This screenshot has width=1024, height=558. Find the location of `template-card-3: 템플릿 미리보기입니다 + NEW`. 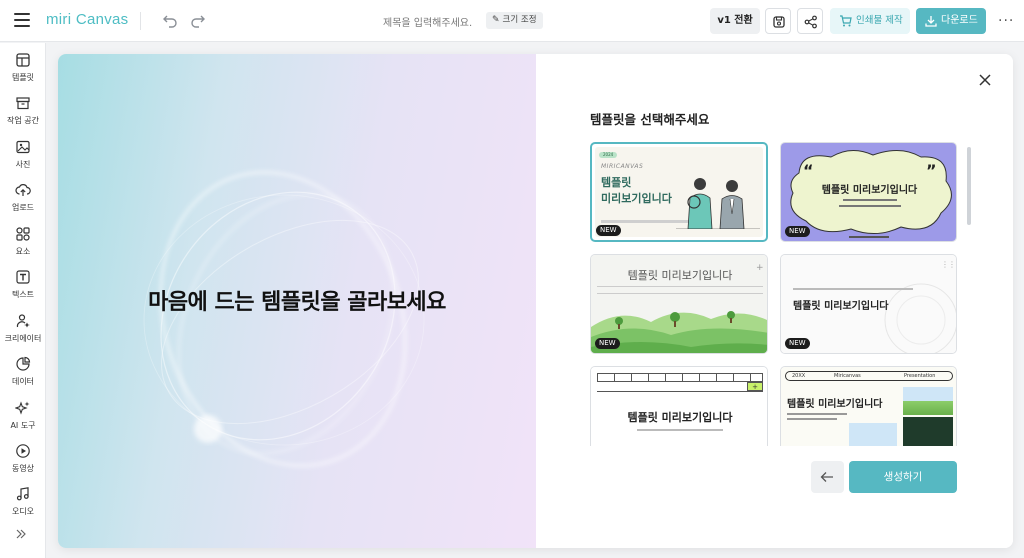

template-card-3: 템플릿 미리보기입니다 + NEW is located at coordinates (679, 304).